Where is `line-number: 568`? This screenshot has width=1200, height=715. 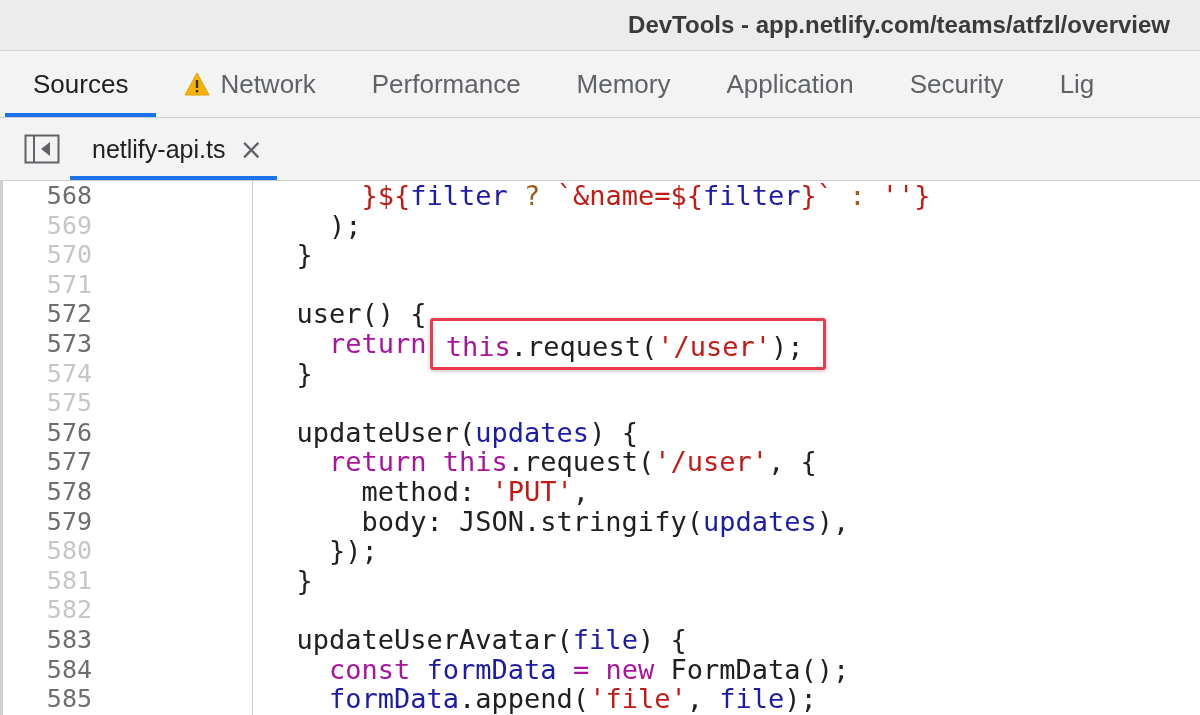 line-number: 568 is located at coordinates (68, 196).